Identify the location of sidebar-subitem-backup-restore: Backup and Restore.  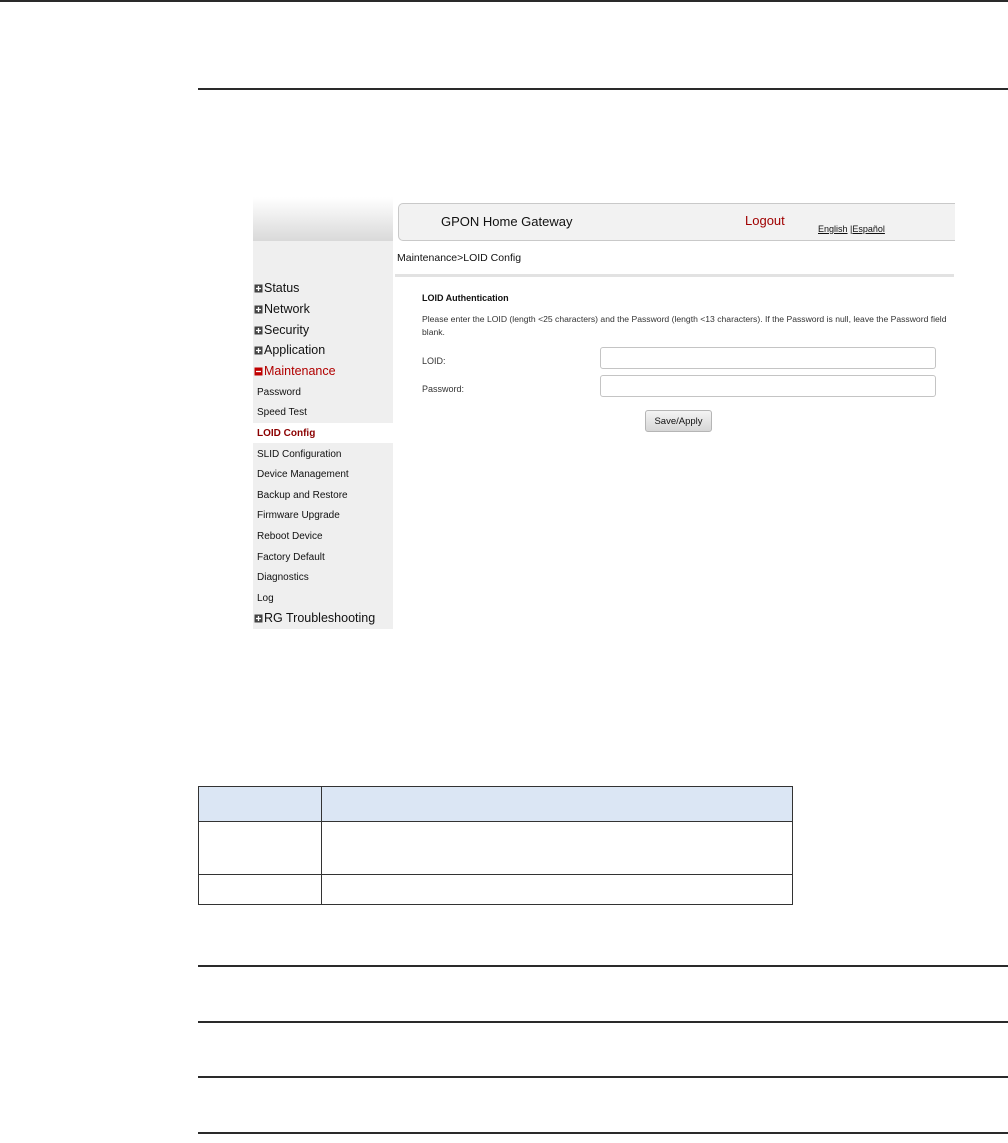
(323, 495).